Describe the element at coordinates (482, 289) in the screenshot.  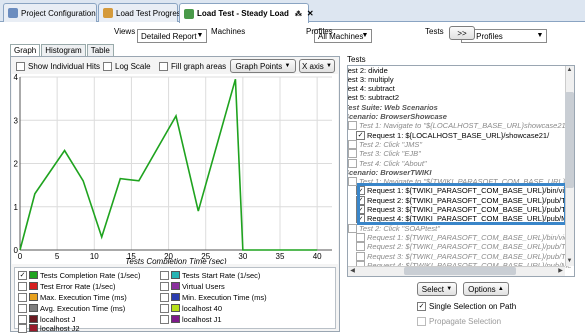
I see `options-label: Options` at that location.